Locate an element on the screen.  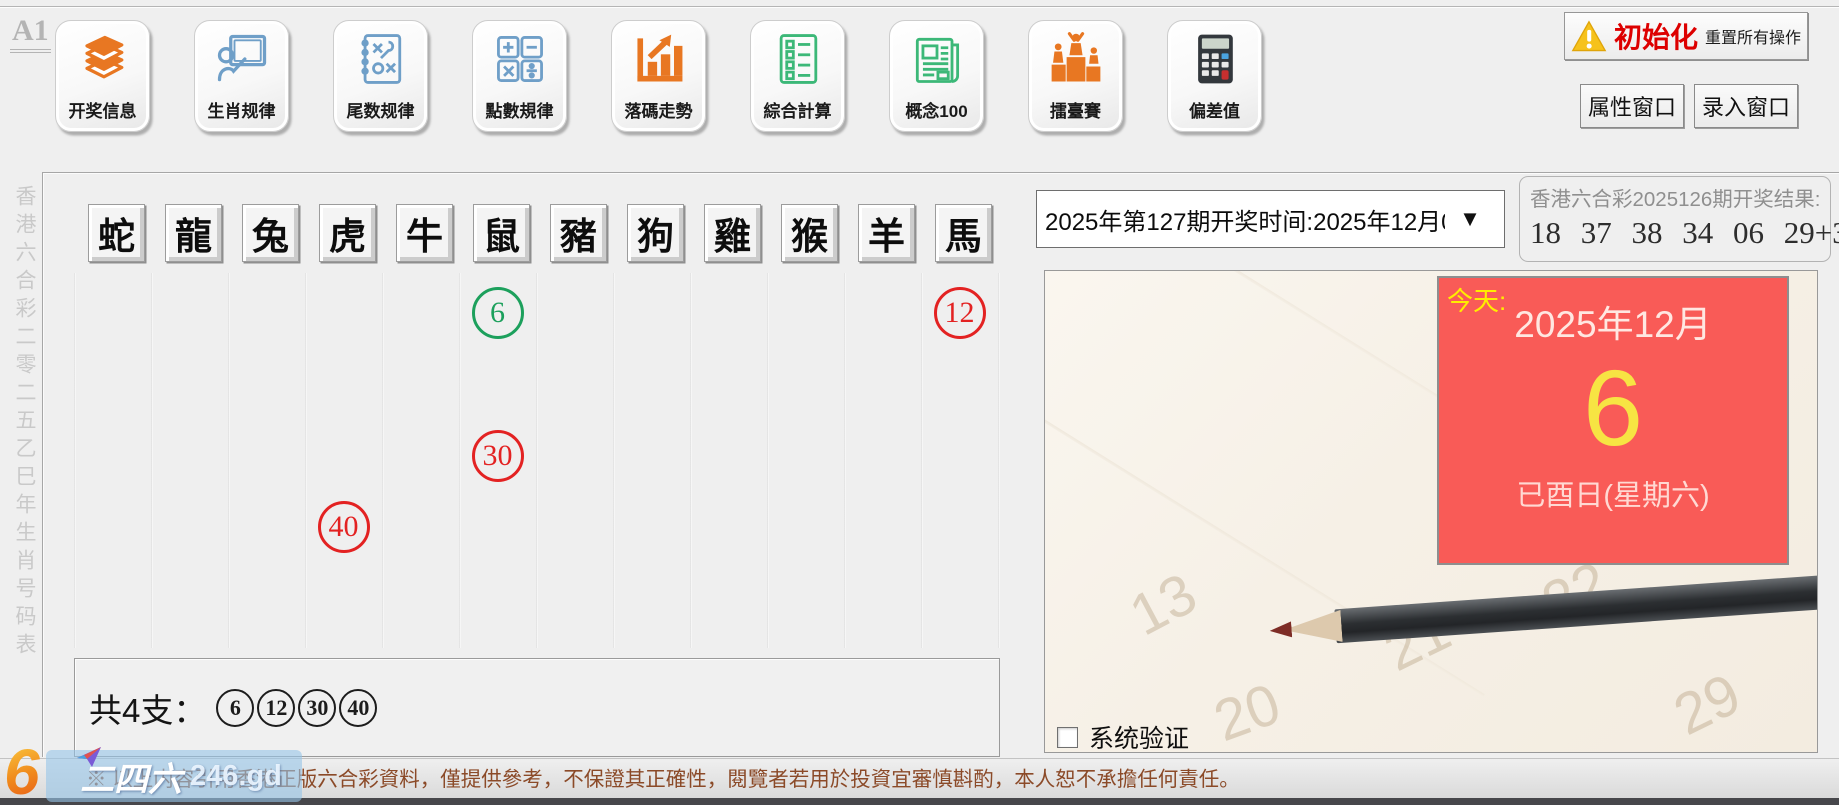
toolbar-button-presenter: 生肖规律 is located at coordinates (241, 76).